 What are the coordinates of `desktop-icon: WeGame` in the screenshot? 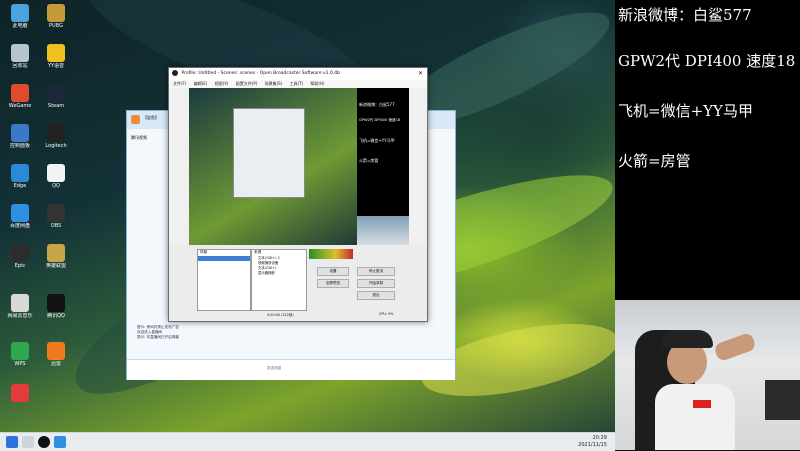 It's located at (20, 101).